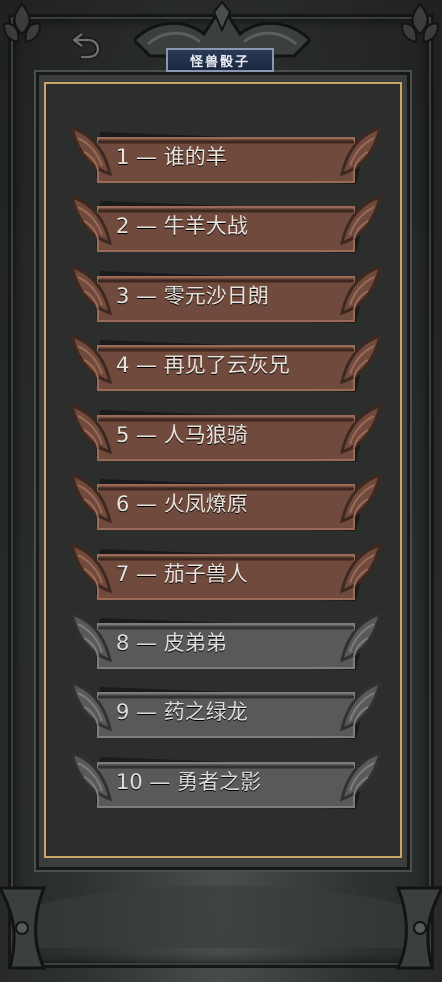  I want to click on level-button: 6 — 火凤燎原, so click(226, 504).